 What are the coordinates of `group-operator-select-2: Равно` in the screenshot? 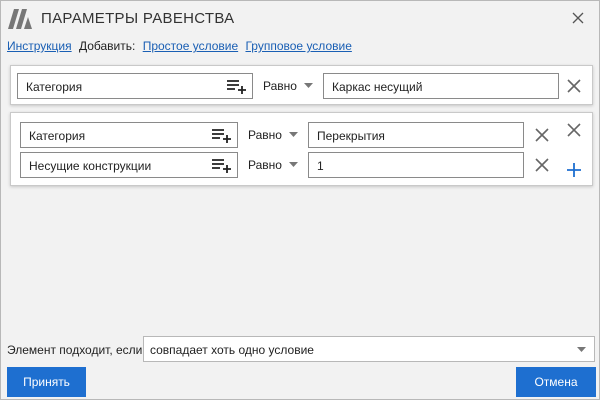 It's located at (273, 165).